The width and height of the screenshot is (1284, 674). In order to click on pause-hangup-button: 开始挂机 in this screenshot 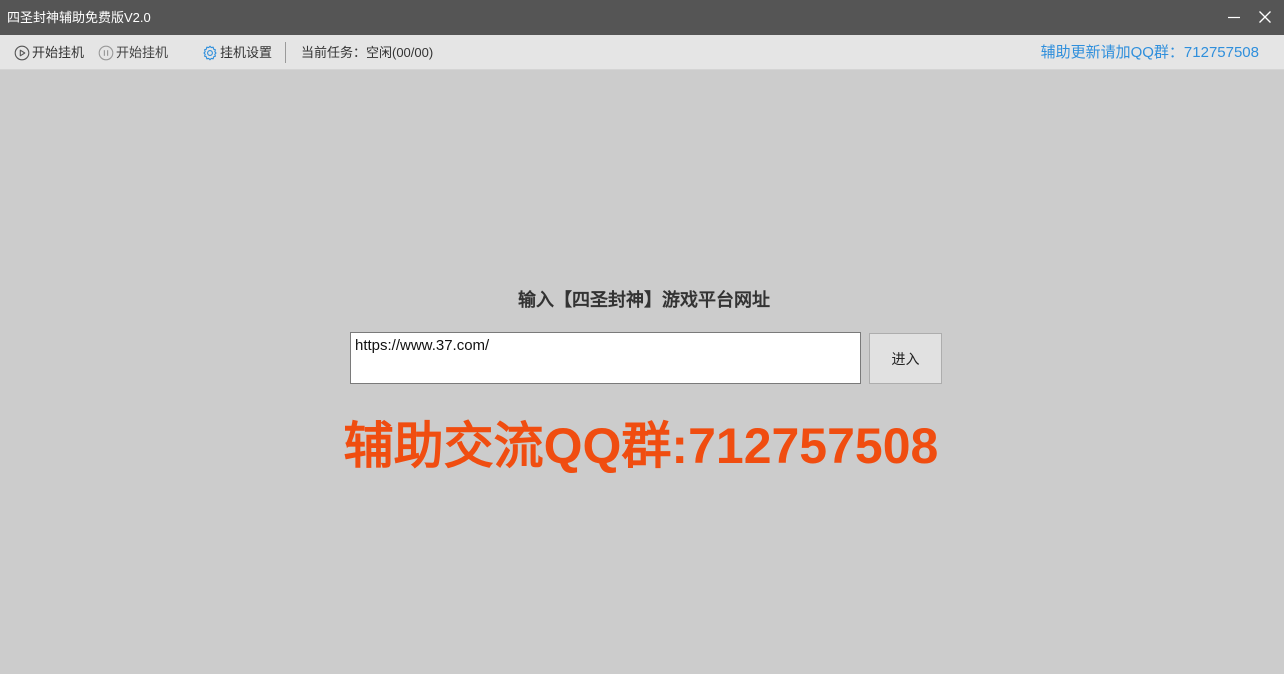, I will do `click(133, 52)`.